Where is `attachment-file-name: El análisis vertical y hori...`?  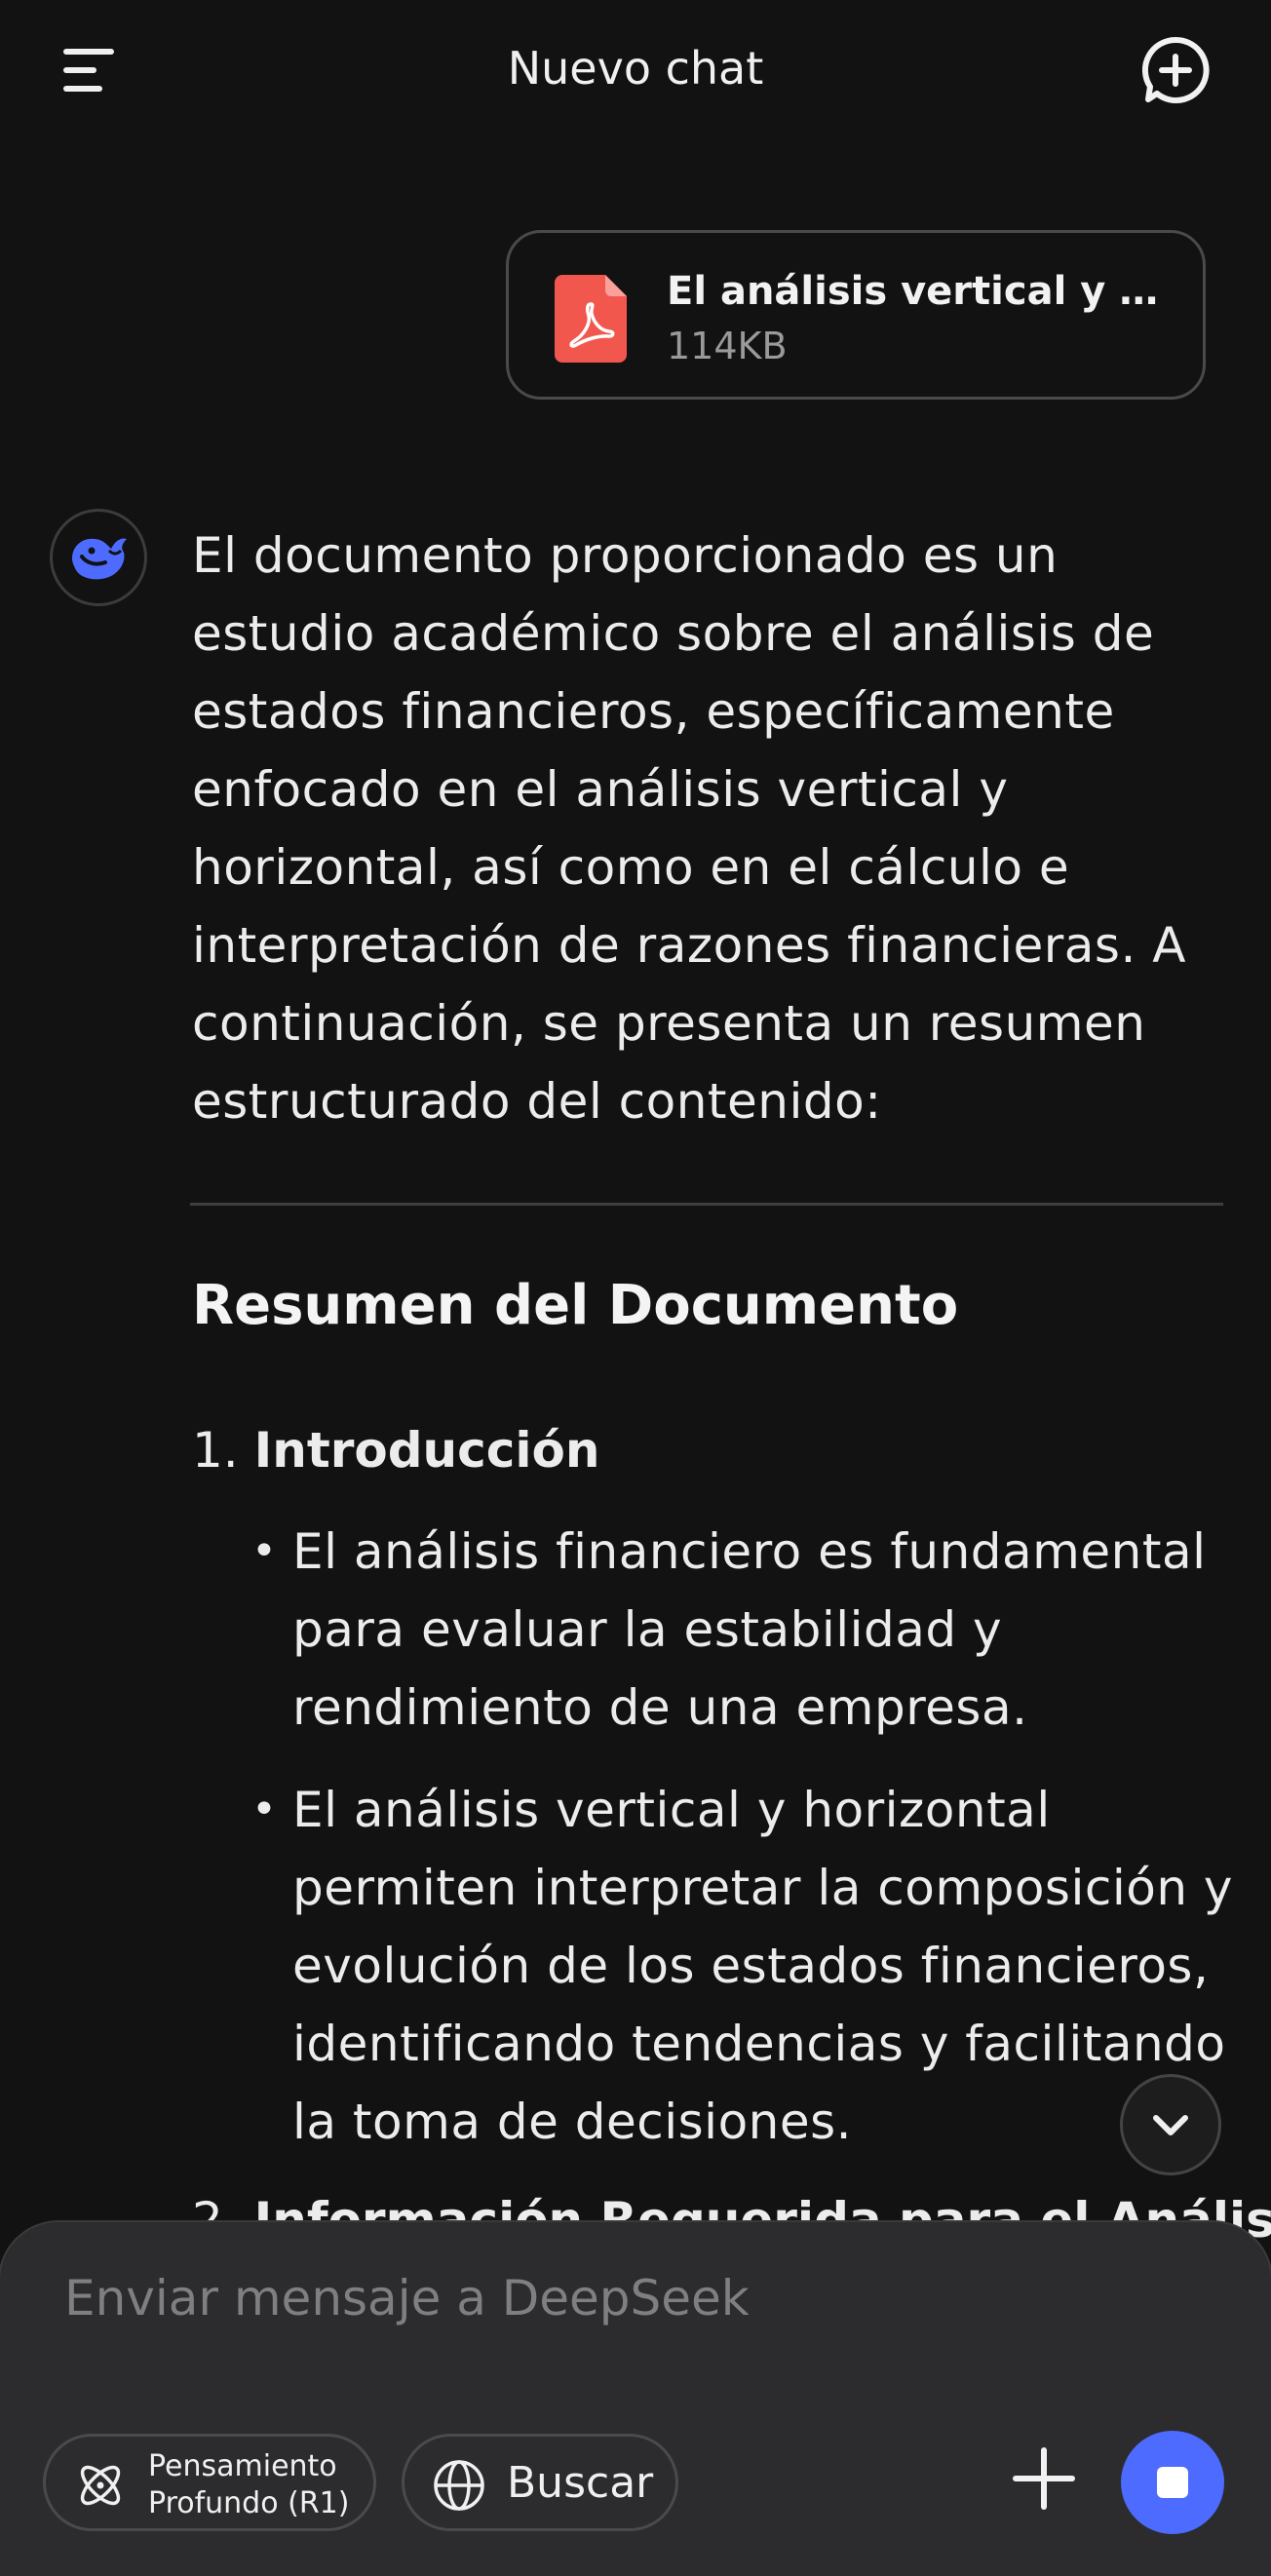 attachment-file-name: El análisis vertical y hori... is located at coordinates (920, 291).